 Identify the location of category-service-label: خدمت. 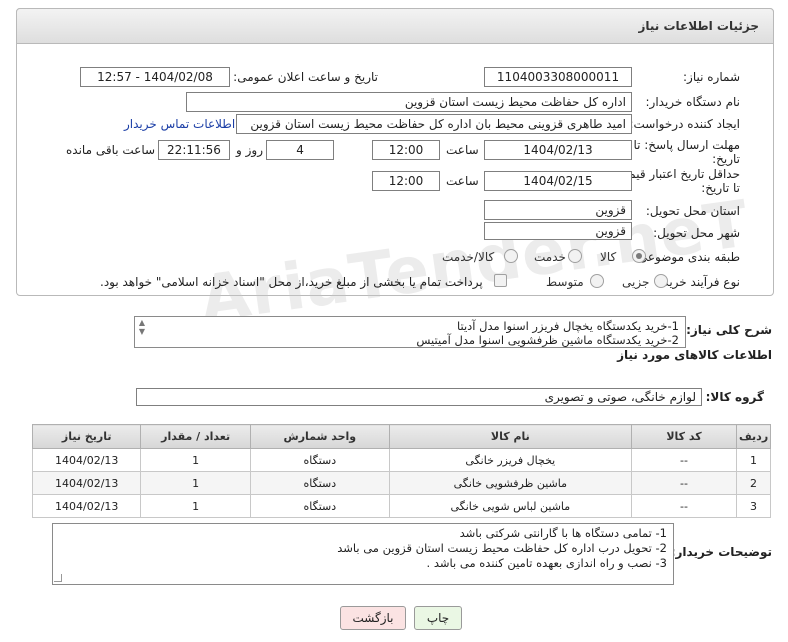
(550, 257).